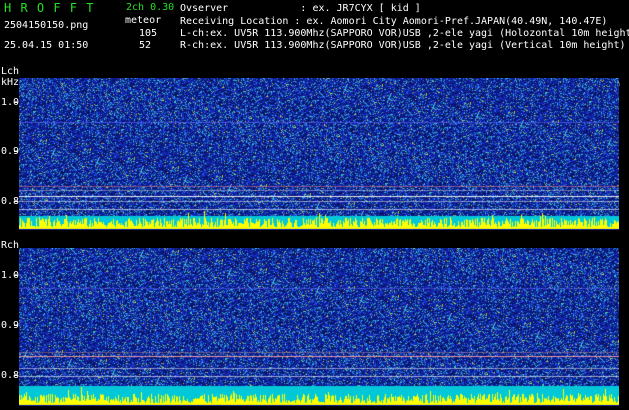  What do you see at coordinates (300, 8) in the screenshot?
I see `observer-line: Ovserver : ex. JR7CYX [ kid ]` at bounding box center [300, 8].